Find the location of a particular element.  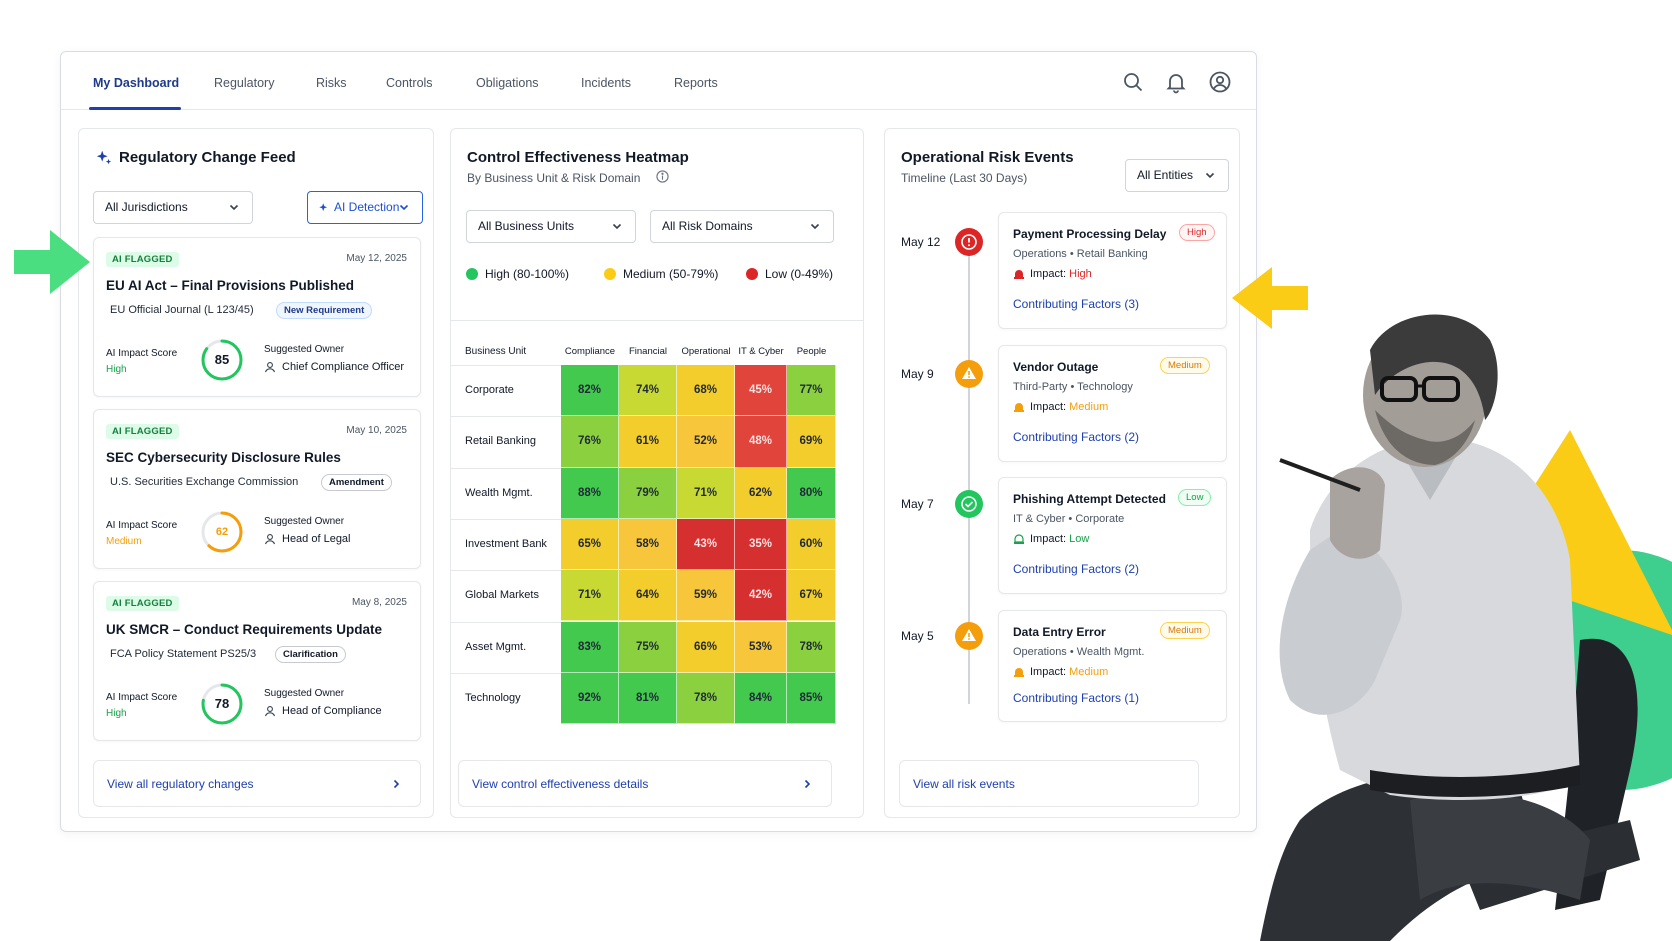

heatmap-cell: 59% is located at coordinates (706, 596).